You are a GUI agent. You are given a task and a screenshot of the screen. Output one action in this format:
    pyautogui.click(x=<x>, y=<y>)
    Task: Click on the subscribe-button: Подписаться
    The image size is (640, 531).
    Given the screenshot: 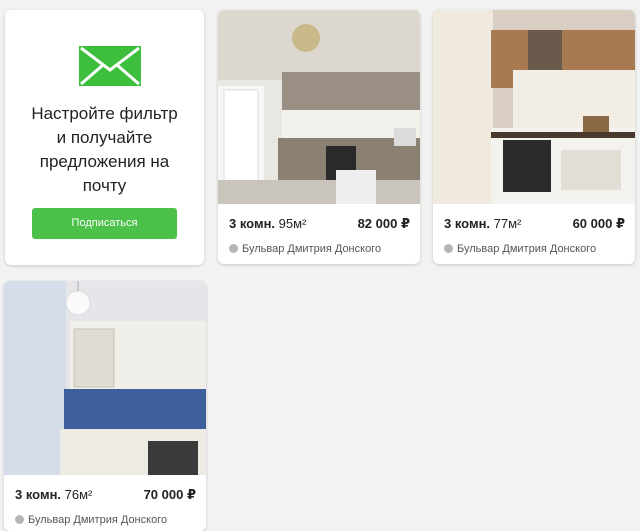 What is the action you would take?
    pyautogui.click(x=104, y=223)
    